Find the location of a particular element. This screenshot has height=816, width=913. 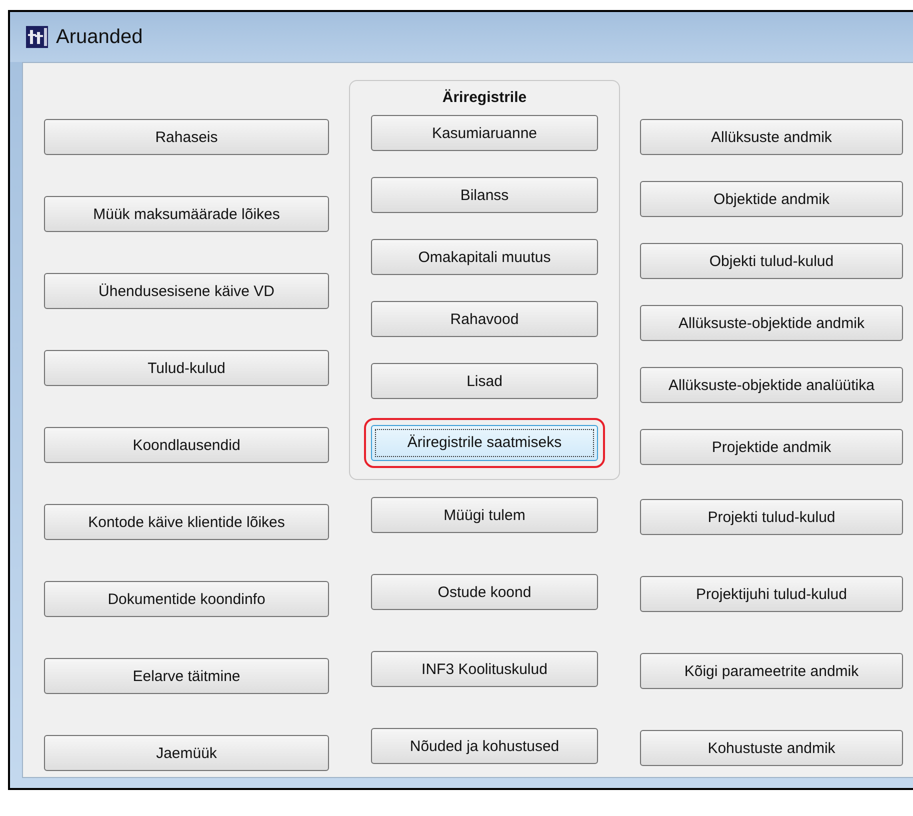

report-button: Allüksuste-objektide analüütika is located at coordinates (771, 385).